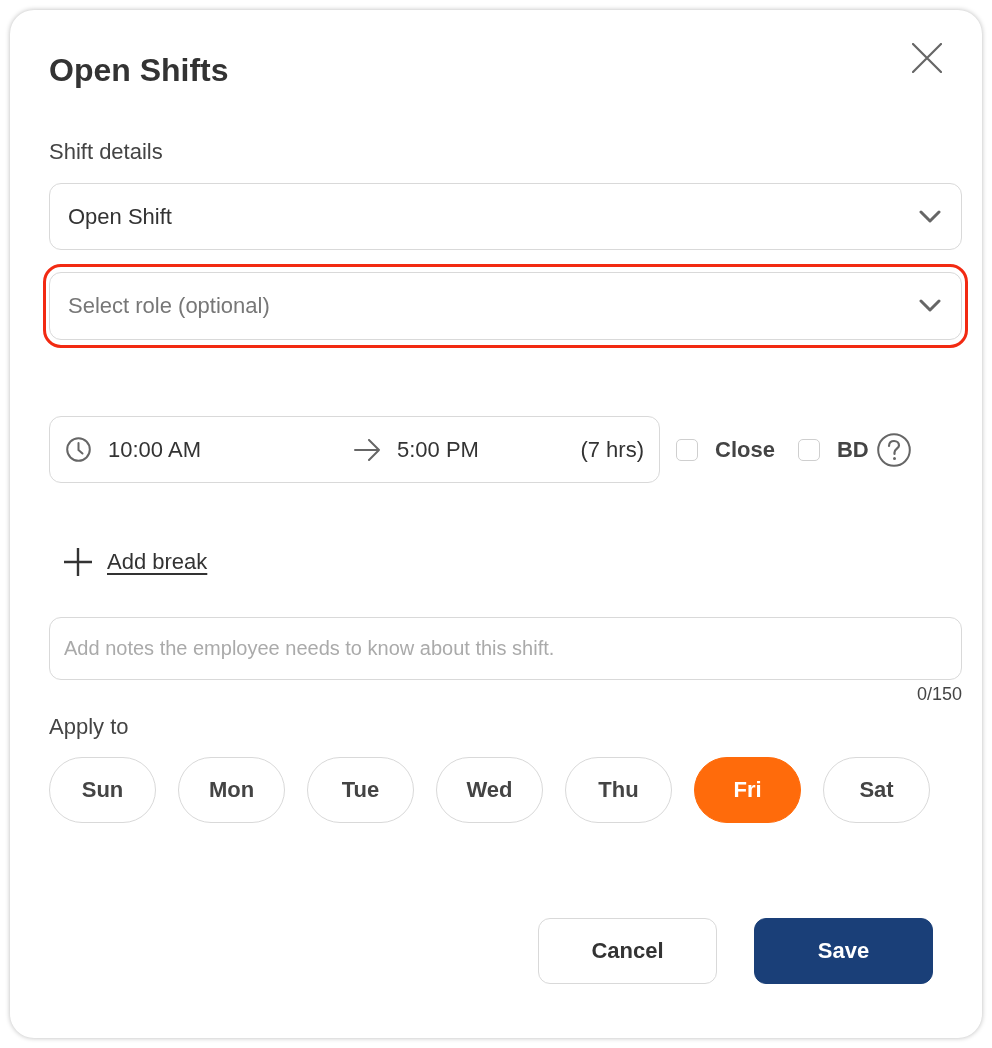 This screenshot has height=1048, width=992. I want to click on dropdown: Select role (optional), so click(505, 306).